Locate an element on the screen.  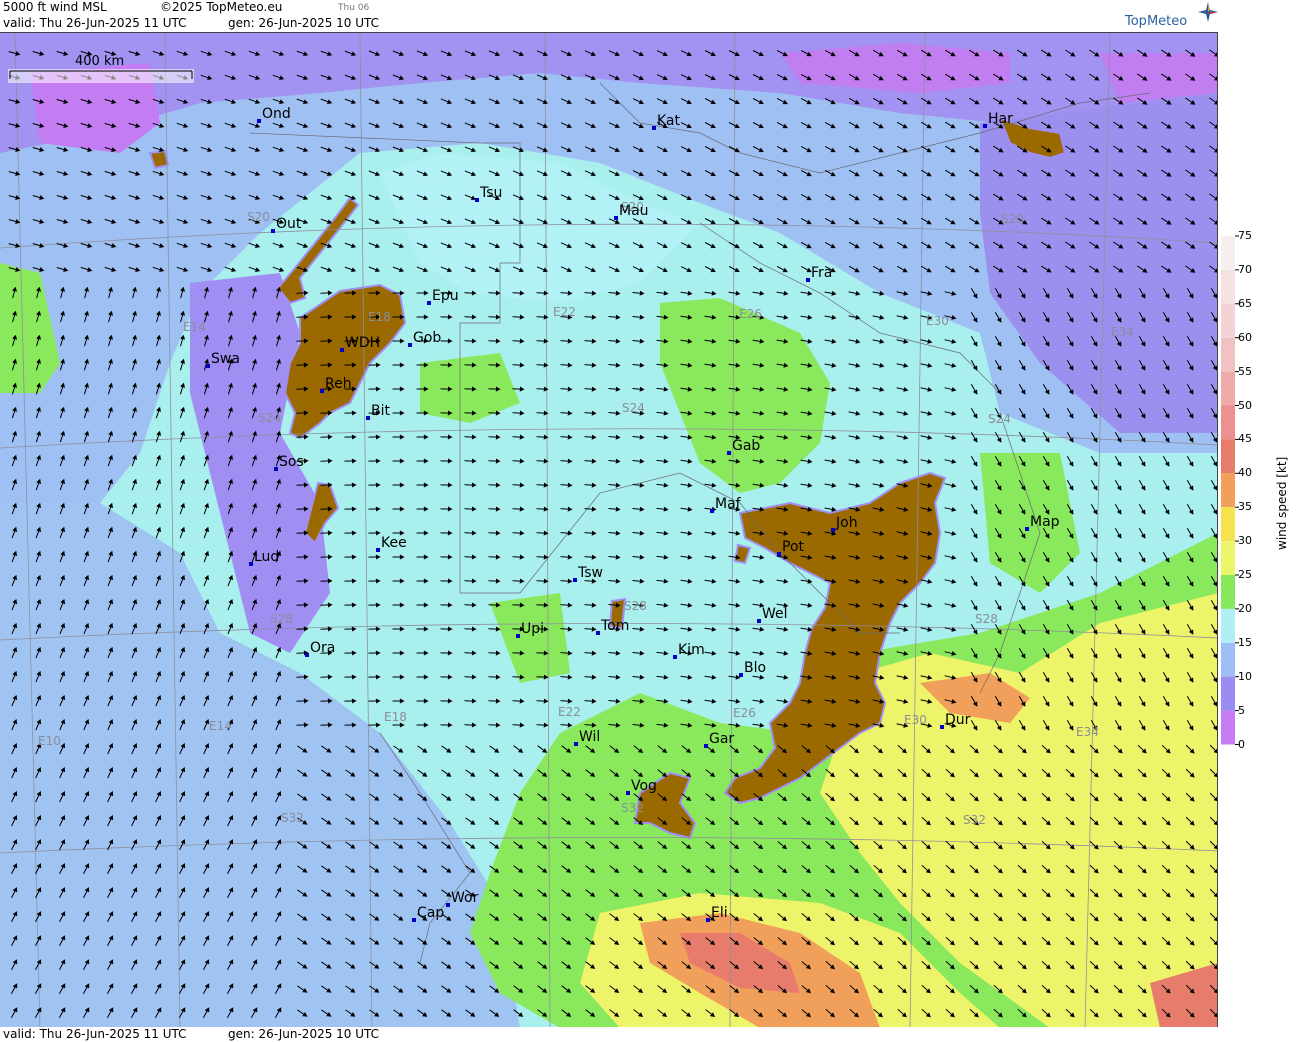
city-label: Map is located at coordinates (1045, 522).